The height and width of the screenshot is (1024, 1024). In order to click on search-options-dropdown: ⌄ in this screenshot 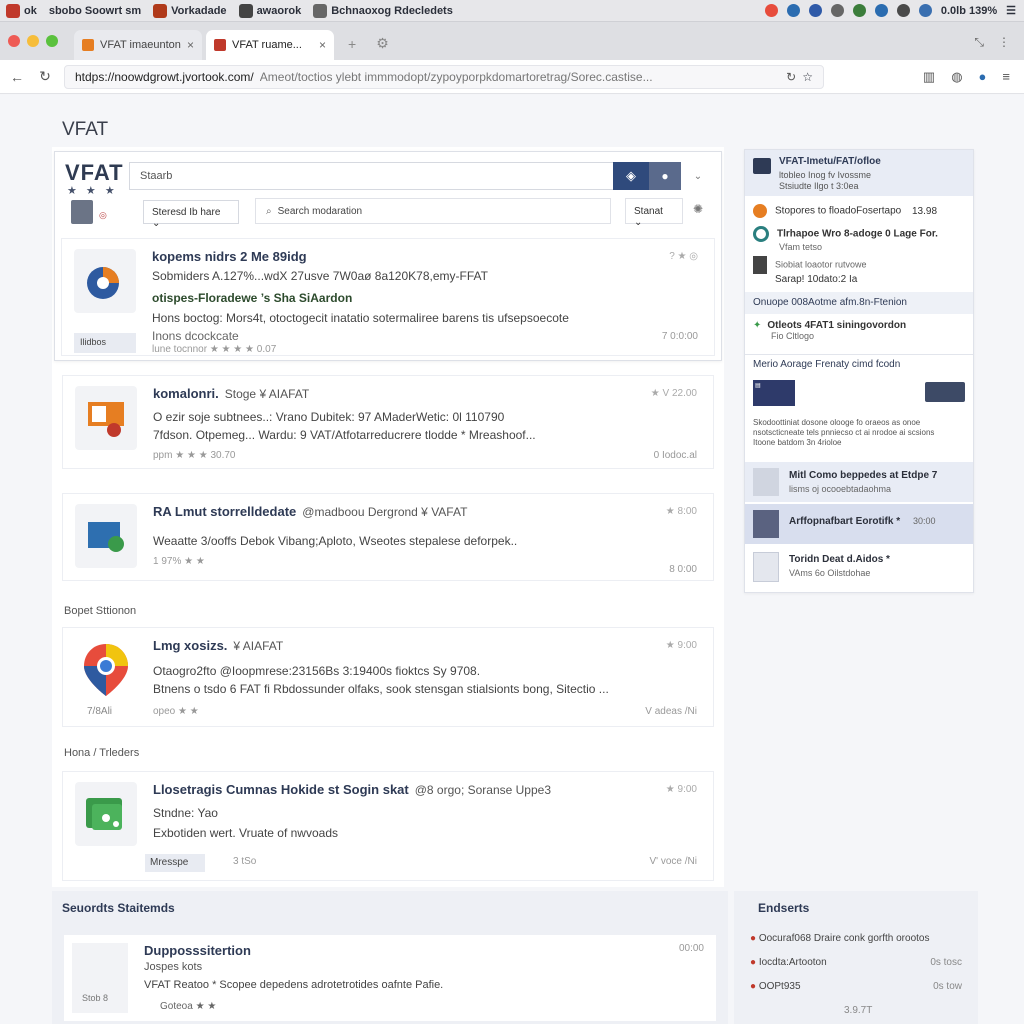, I will do `click(698, 176)`.